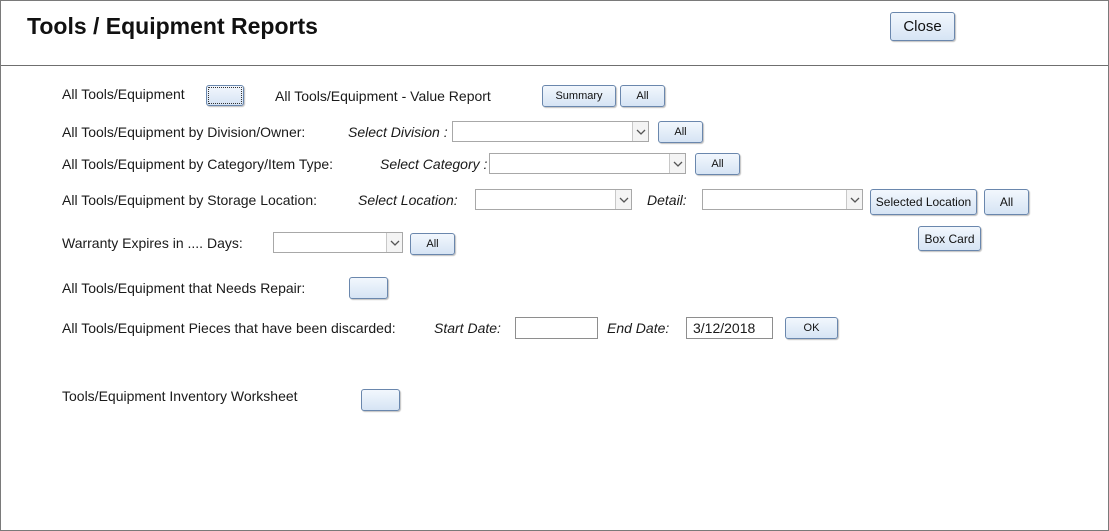 Image resolution: width=1109 pixels, height=531 pixels. What do you see at coordinates (184, 288) in the screenshot?
I see `repair-row-label: All Tools/Equipment that Needs Repair:` at bounding box center [184, 288].